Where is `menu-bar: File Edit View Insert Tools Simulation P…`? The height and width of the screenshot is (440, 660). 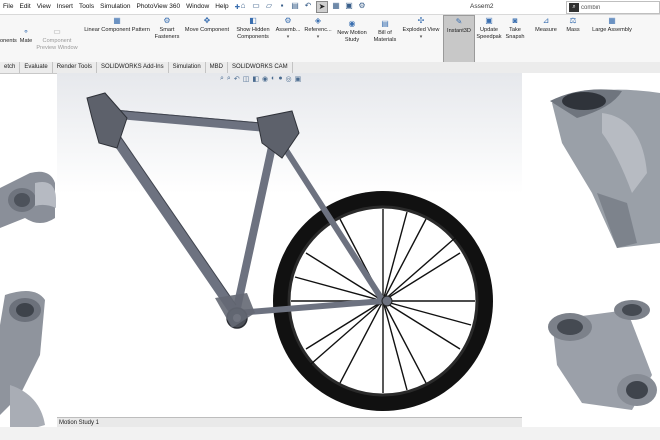
menu-bar: File Edit View Insert Tools Simulation P… is located at coordinates (330, 7).